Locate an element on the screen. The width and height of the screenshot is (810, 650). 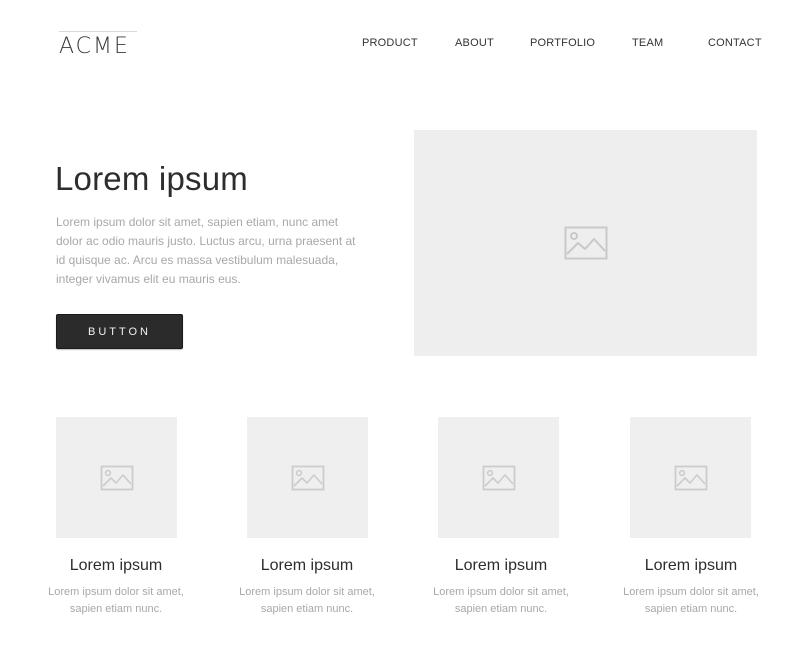
hero-button: BUTTON is located at coordinates (119, 331).